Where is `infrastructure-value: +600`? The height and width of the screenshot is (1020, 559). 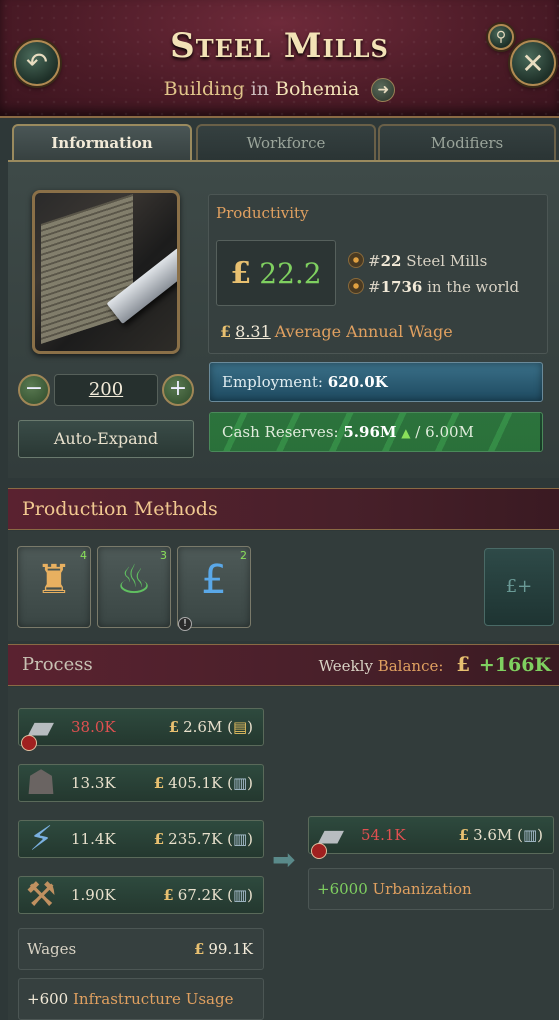 infrastructure-value: +600 is located at coordinates (48, 999).